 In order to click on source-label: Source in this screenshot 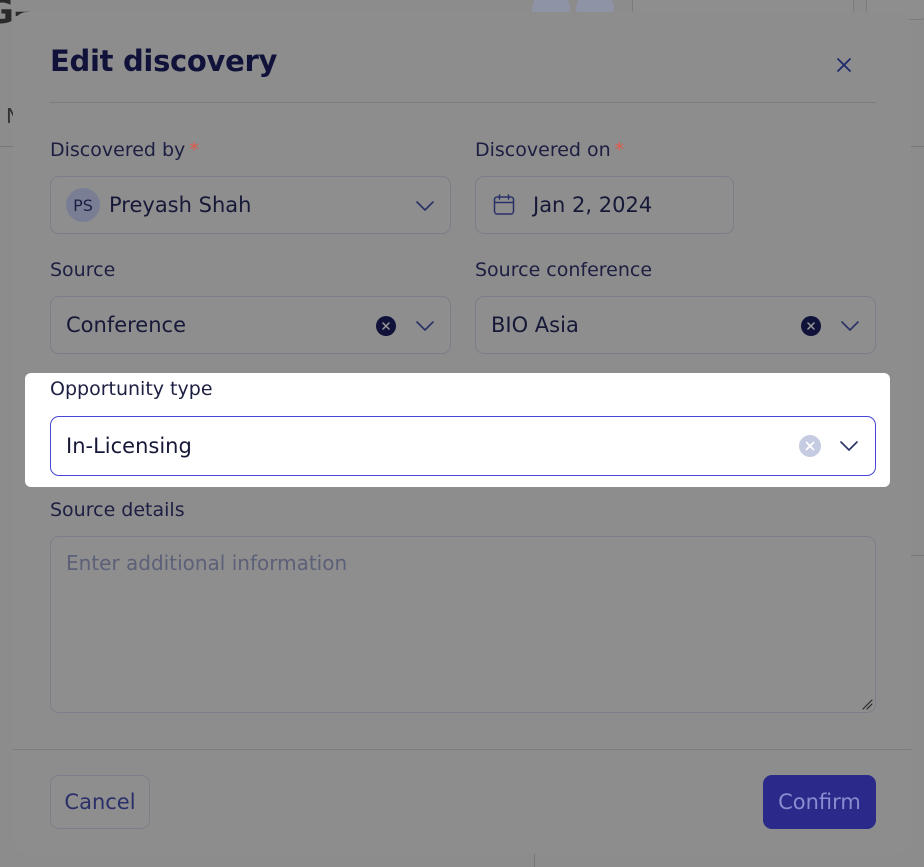, I will do `click(83, 270)`.